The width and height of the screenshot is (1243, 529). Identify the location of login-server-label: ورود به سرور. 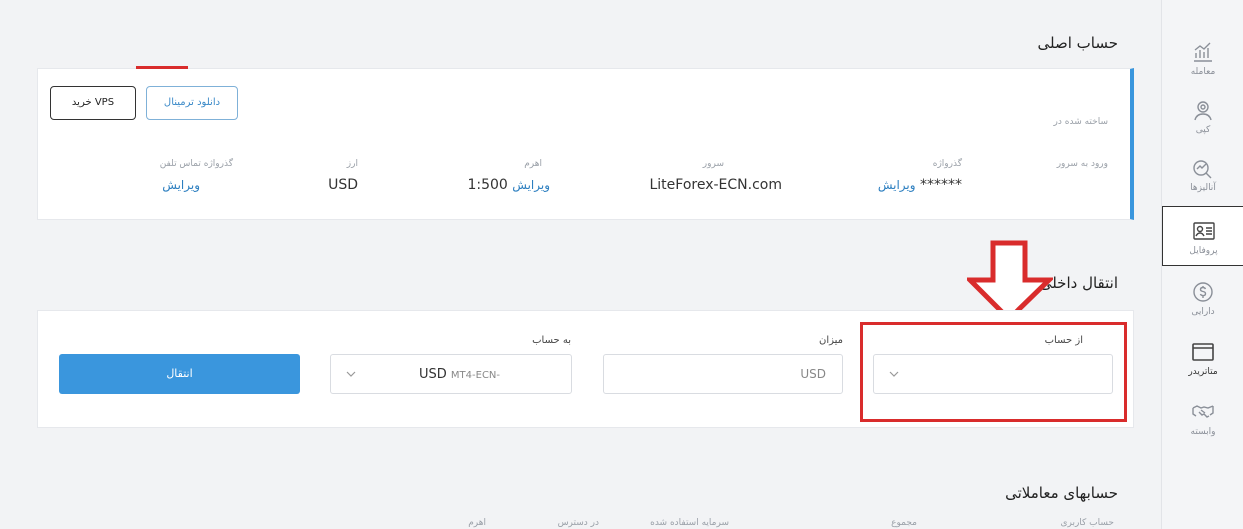
(1082, 164).